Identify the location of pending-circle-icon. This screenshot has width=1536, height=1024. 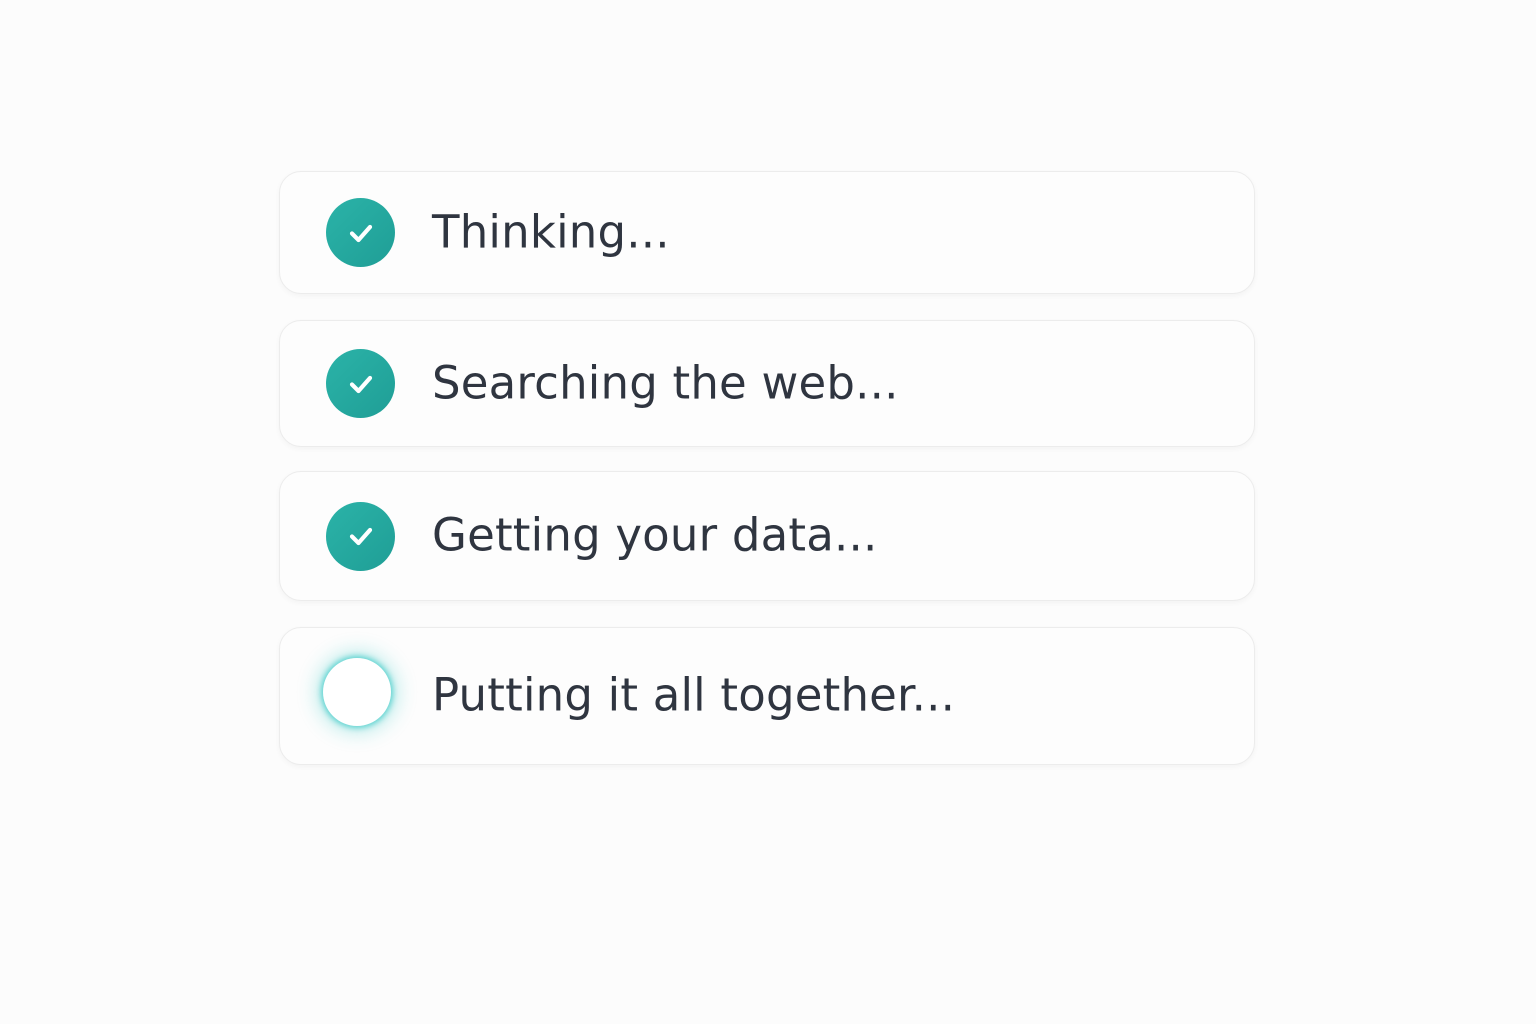
(357, 692).